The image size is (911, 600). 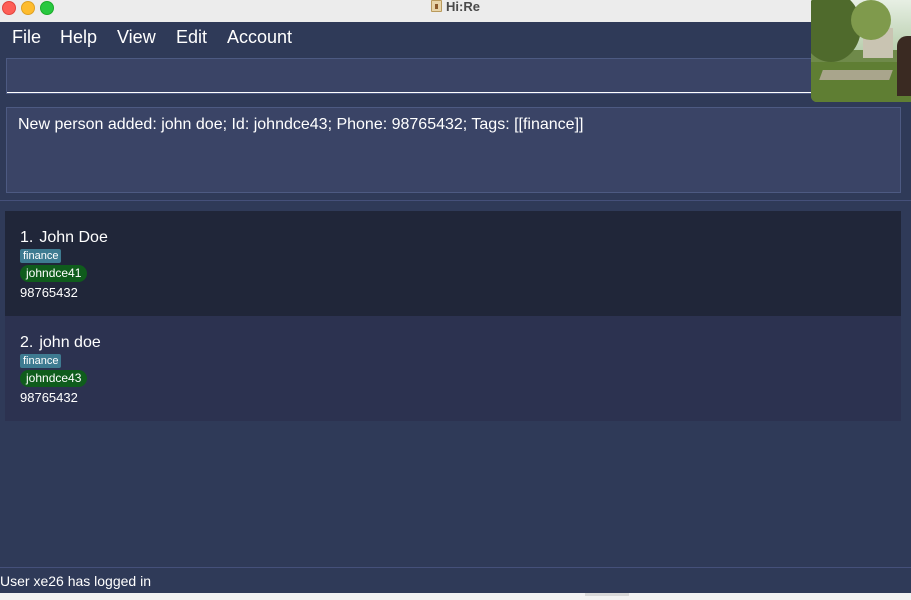 I want to click on app-document-icon, so click(x=437, y=6).